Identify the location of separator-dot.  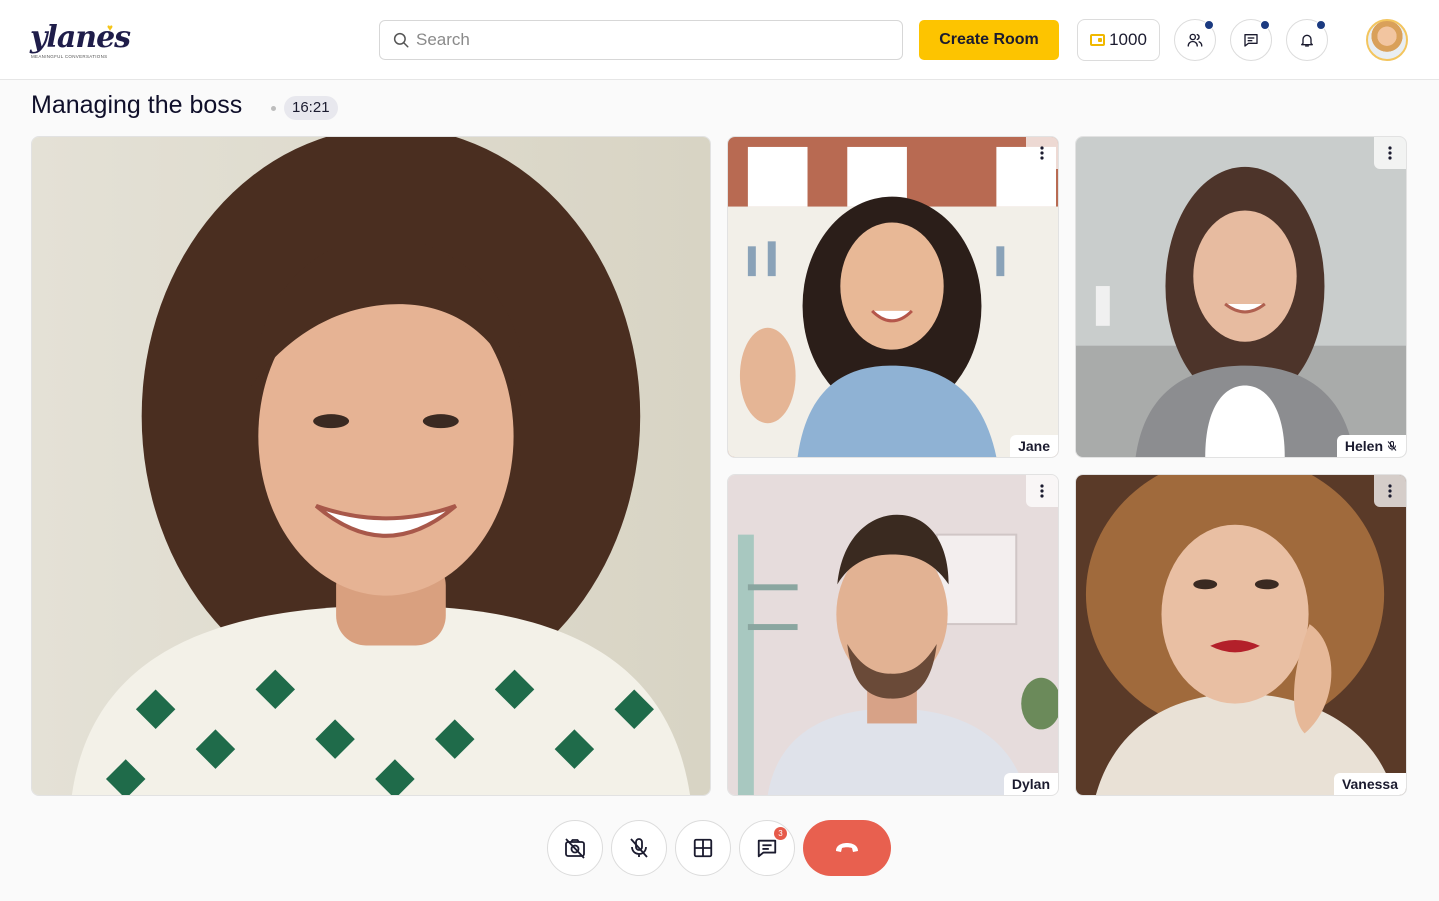
(273, 108).